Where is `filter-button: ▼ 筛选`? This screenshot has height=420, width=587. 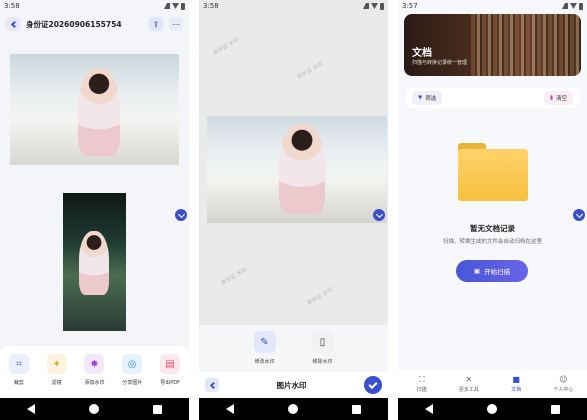
filter-button: ▼ 筛选 is located at coordinates (427, 98).